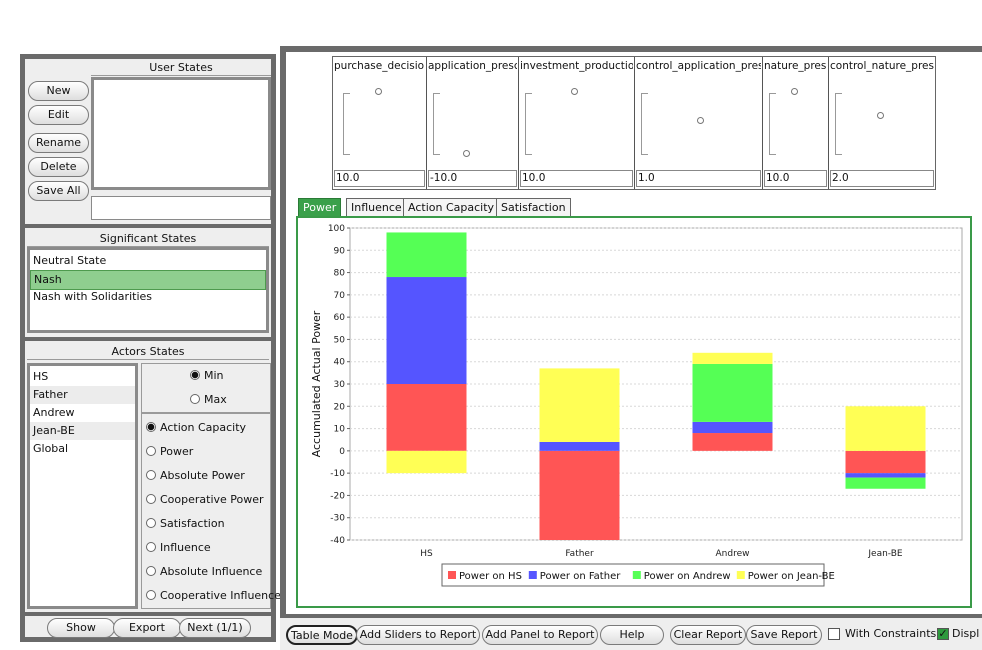 The width and height of the screenshot is (982, 650). Describe the element at coordinates (337, 541) in the screenshot. I see `y-tick-label: -40` at that location.